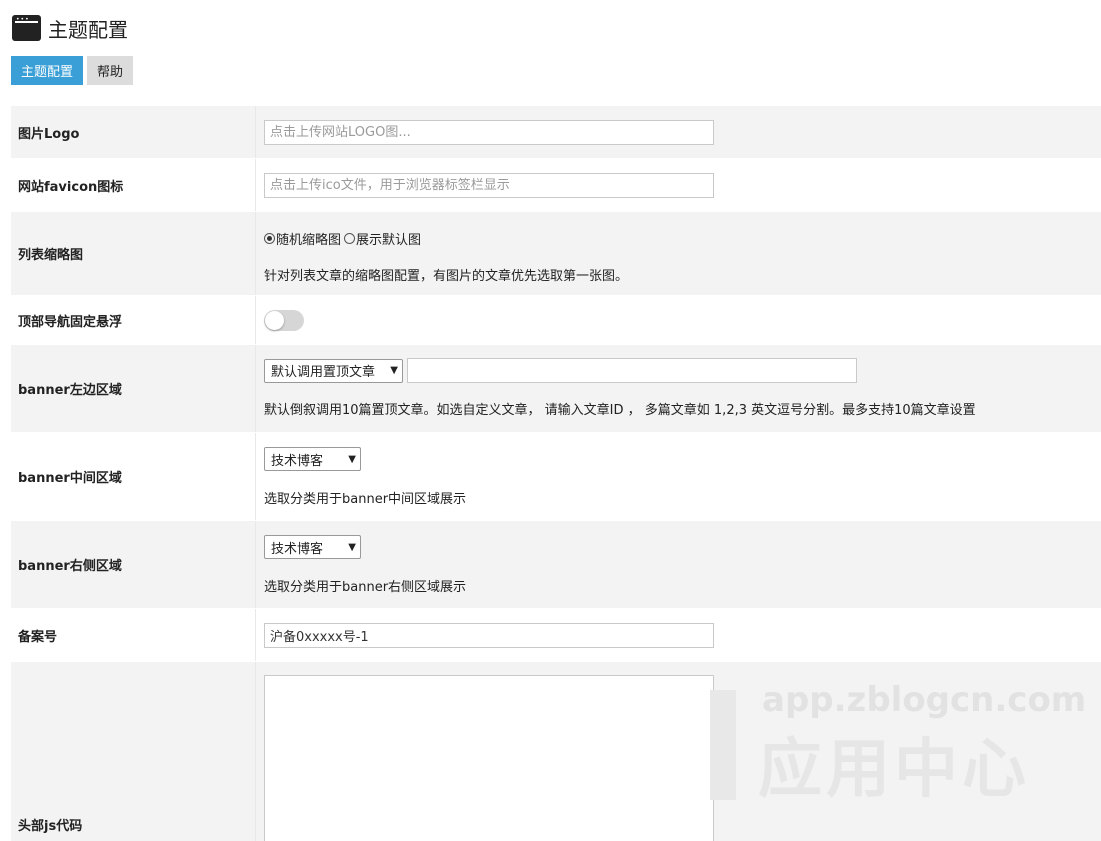 The width and height of the screenshot is (1101, 841). Describe the element at coordinates (133, 253) in the screenshot. I see `thumbnail-label: 列表缩略图` at that location.